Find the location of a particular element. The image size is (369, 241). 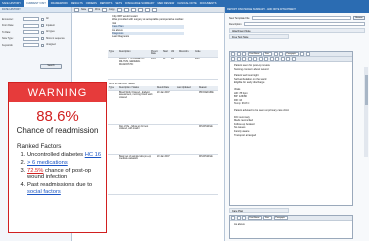

care-plan-editor: Font Name Size Paragraph As above is located at coordinates (291, 227).